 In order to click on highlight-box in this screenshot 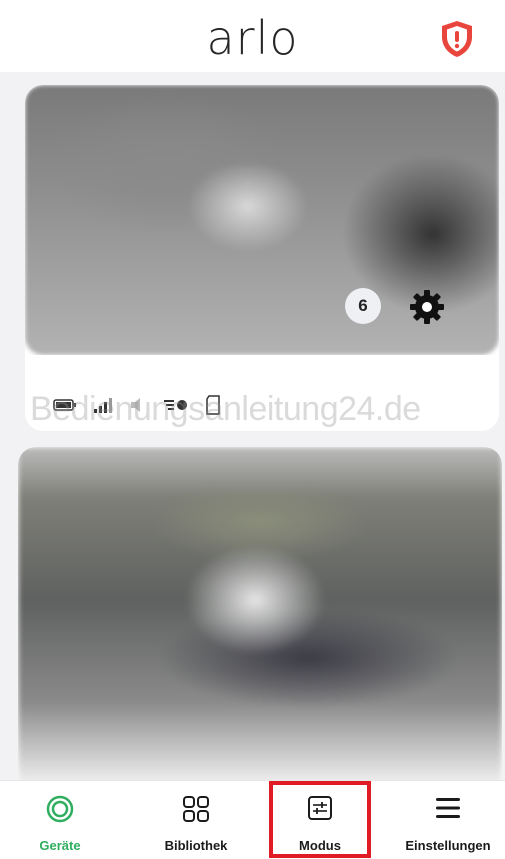, I will do `click(320, 819)`.